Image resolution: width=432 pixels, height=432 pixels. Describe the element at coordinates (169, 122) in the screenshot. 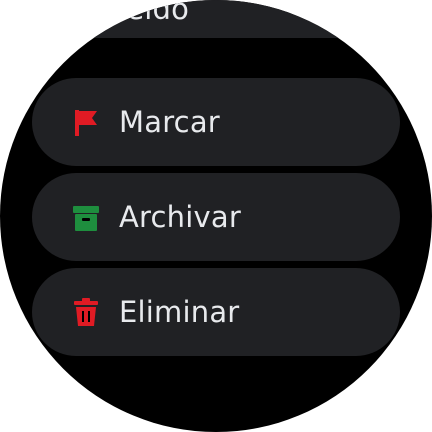

I see `flag-label: Marcar` at that location.